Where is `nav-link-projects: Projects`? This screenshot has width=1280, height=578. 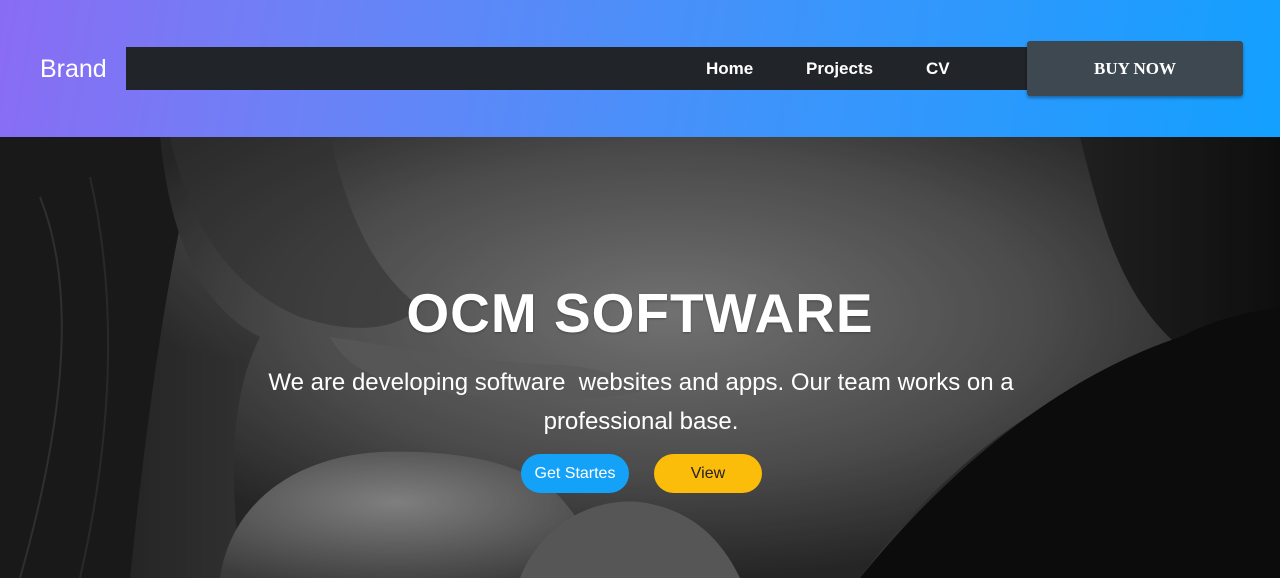
nav-link-projects: Projects is located at coordinates (839, 68).